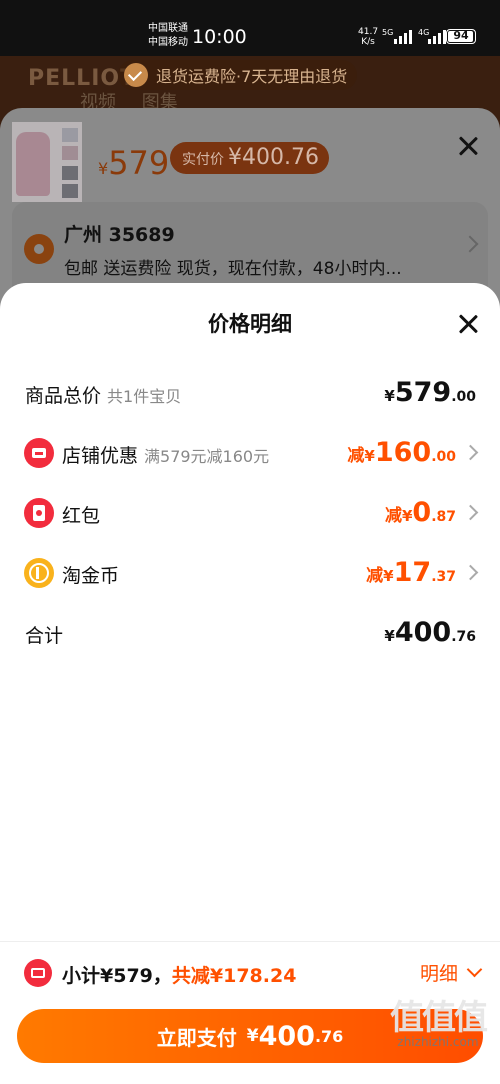  What do you see at coordinates (250, 633) in the screenshot?
I see `row-total: 合计 ¥400.76` at bounding box center [250, 633].